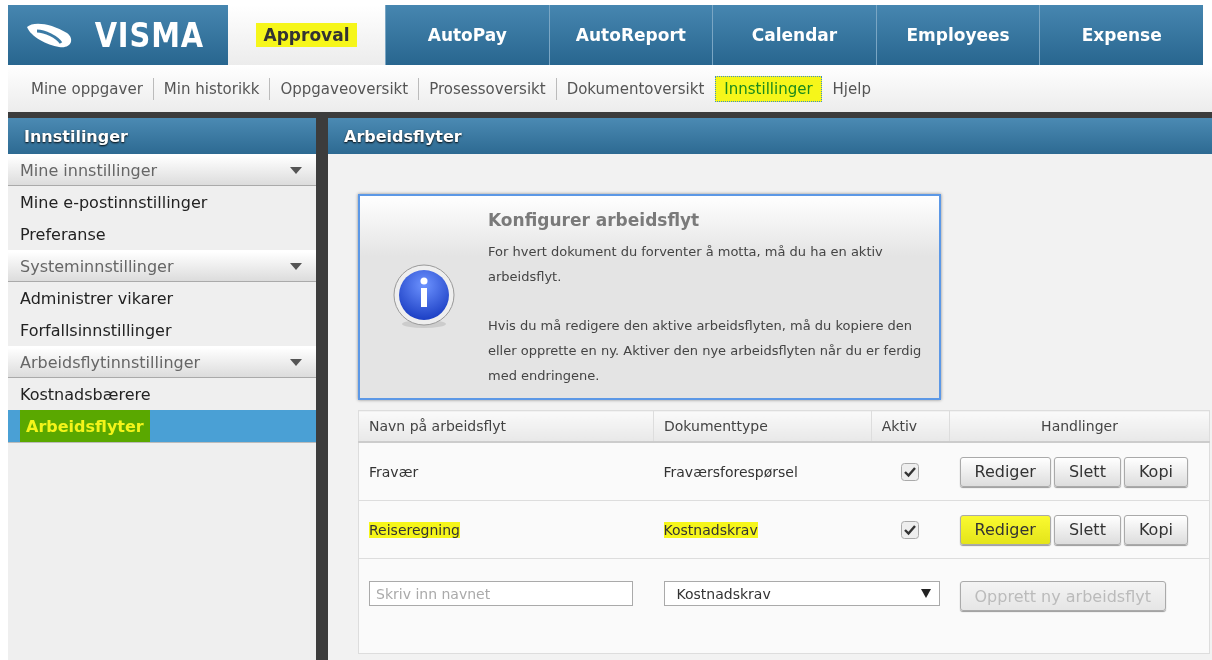 The width and height of the screenshot is (1212, 660). Describe the element at coordinates (162, 266) in the screenshot. I see `section-header: Systeminnstillinger` at that location.